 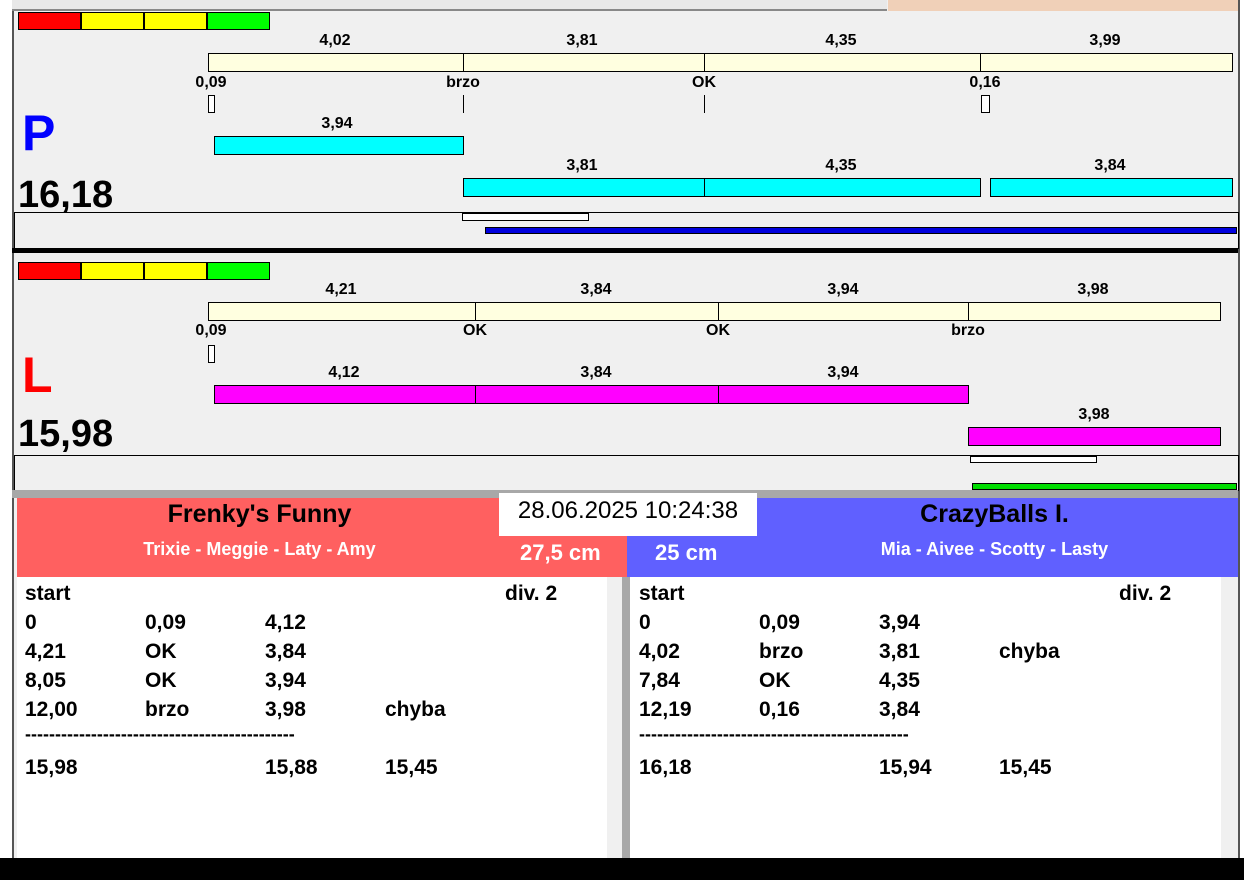 I want to click on log-cell: 12,19, so click(x=665, y=709).